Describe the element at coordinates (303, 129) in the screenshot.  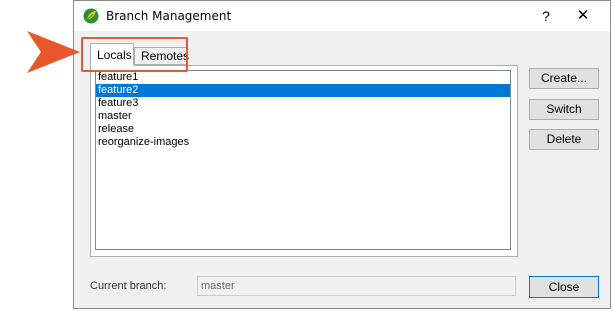
I see `list-item-branch: release` at that location.